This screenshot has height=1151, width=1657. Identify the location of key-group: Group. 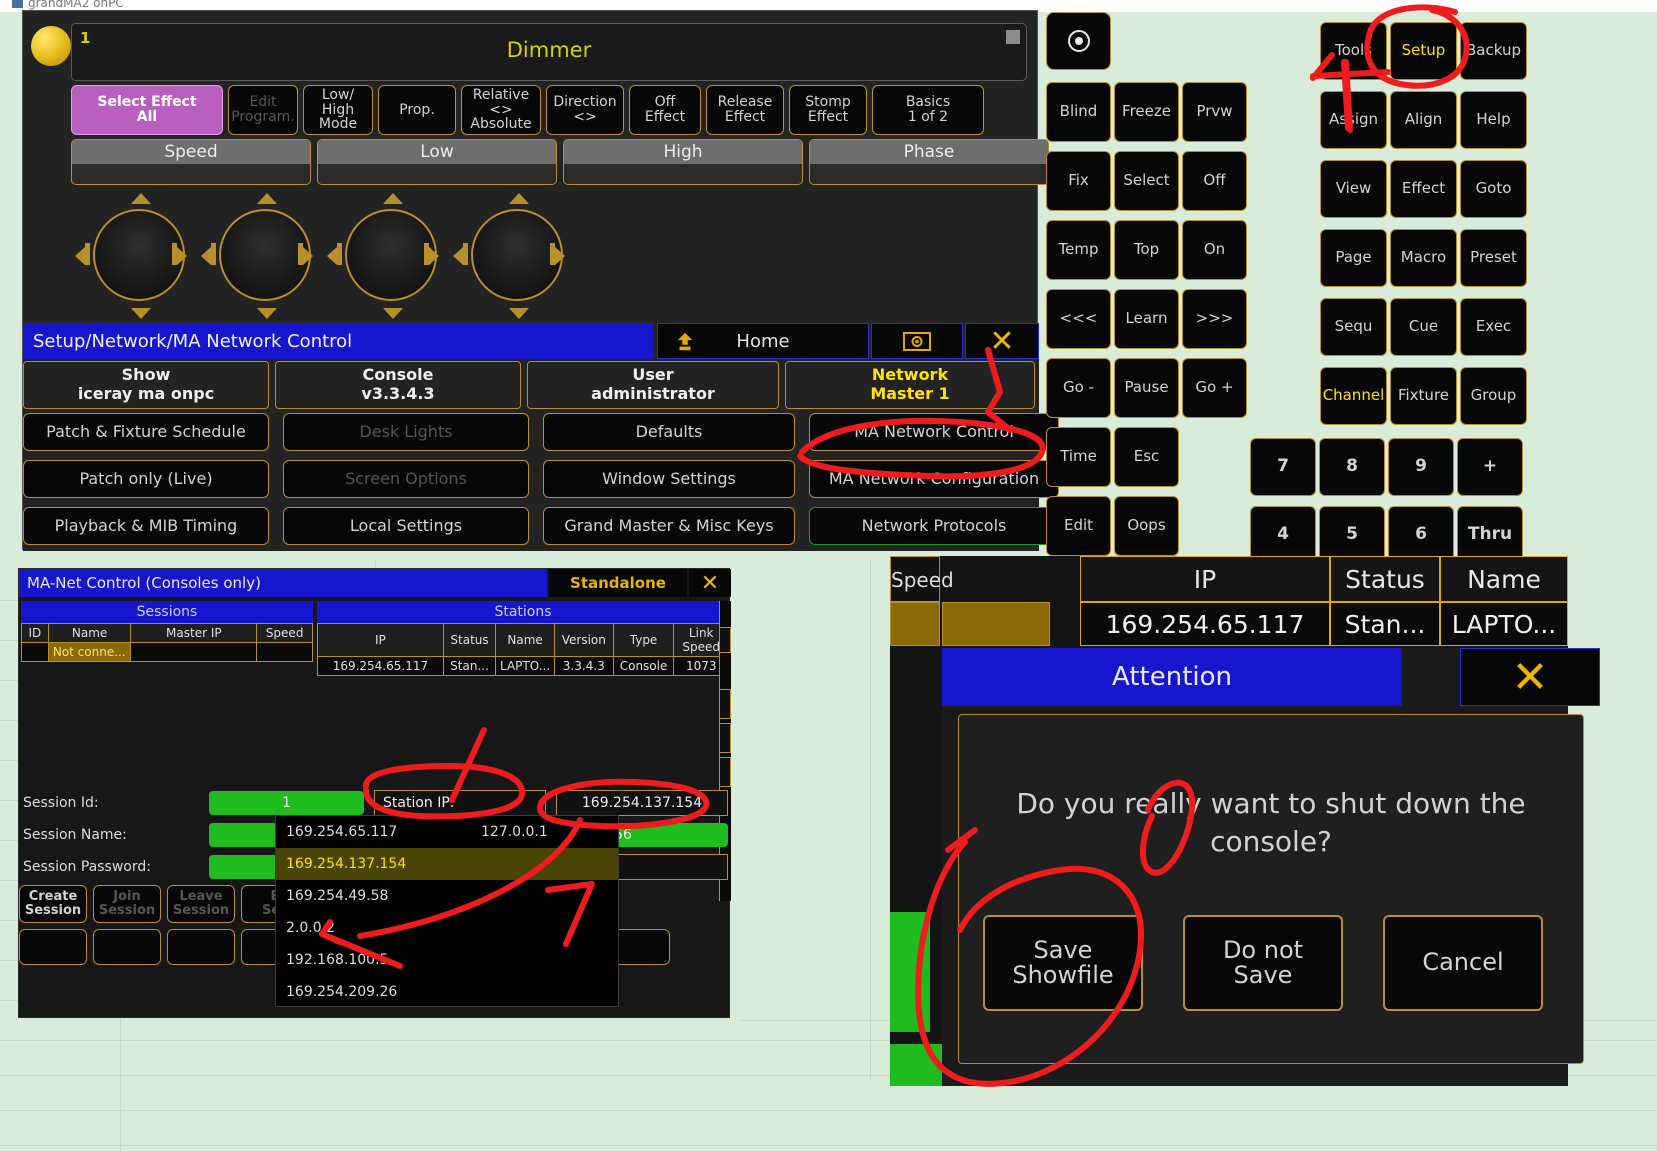
(1493, 396).